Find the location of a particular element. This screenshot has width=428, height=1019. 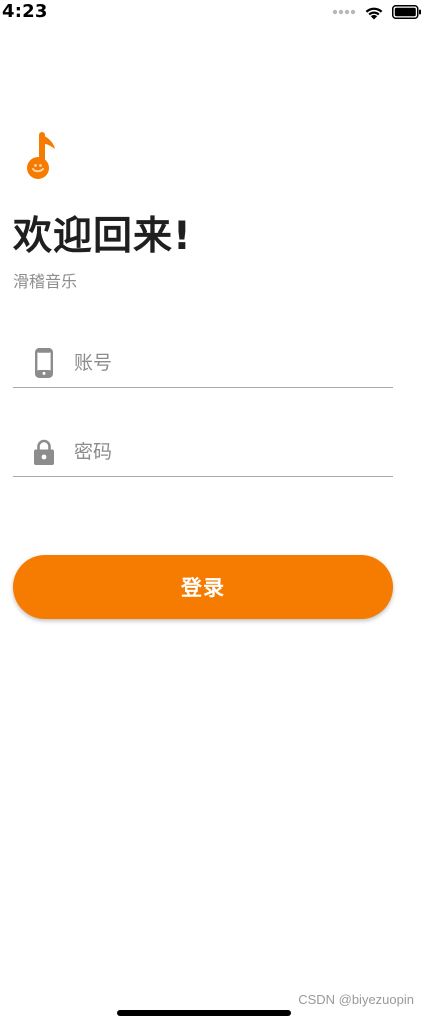

phone-icon is located at coordinates (44, 363).